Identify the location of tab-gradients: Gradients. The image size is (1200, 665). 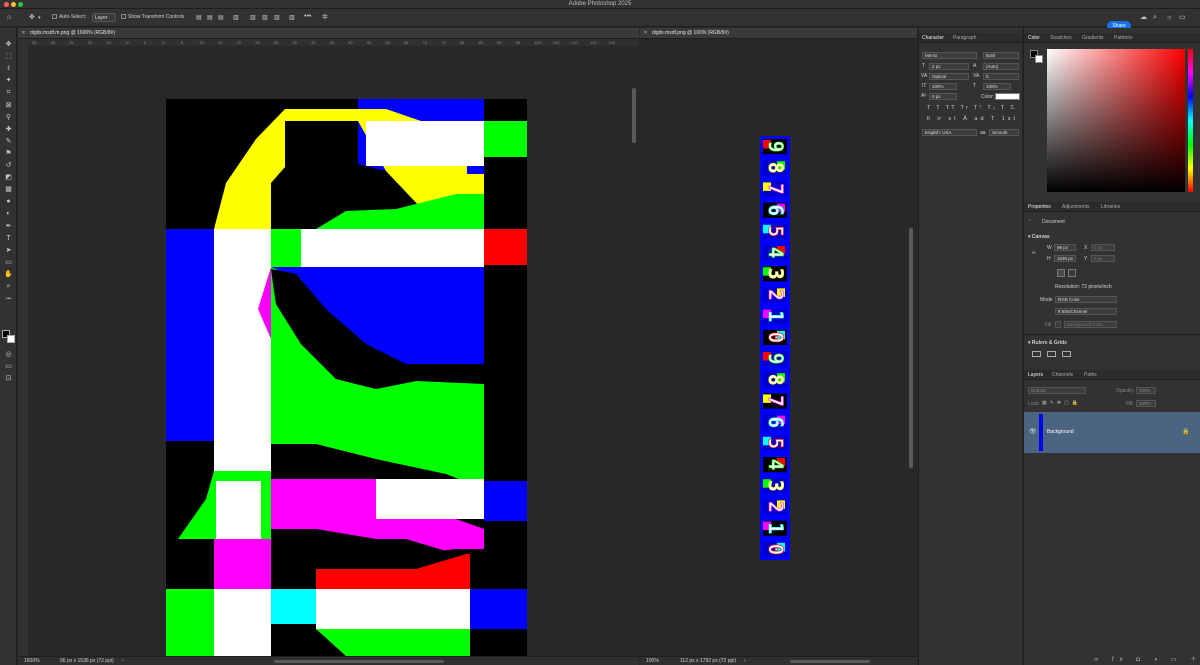
(1093, 38).